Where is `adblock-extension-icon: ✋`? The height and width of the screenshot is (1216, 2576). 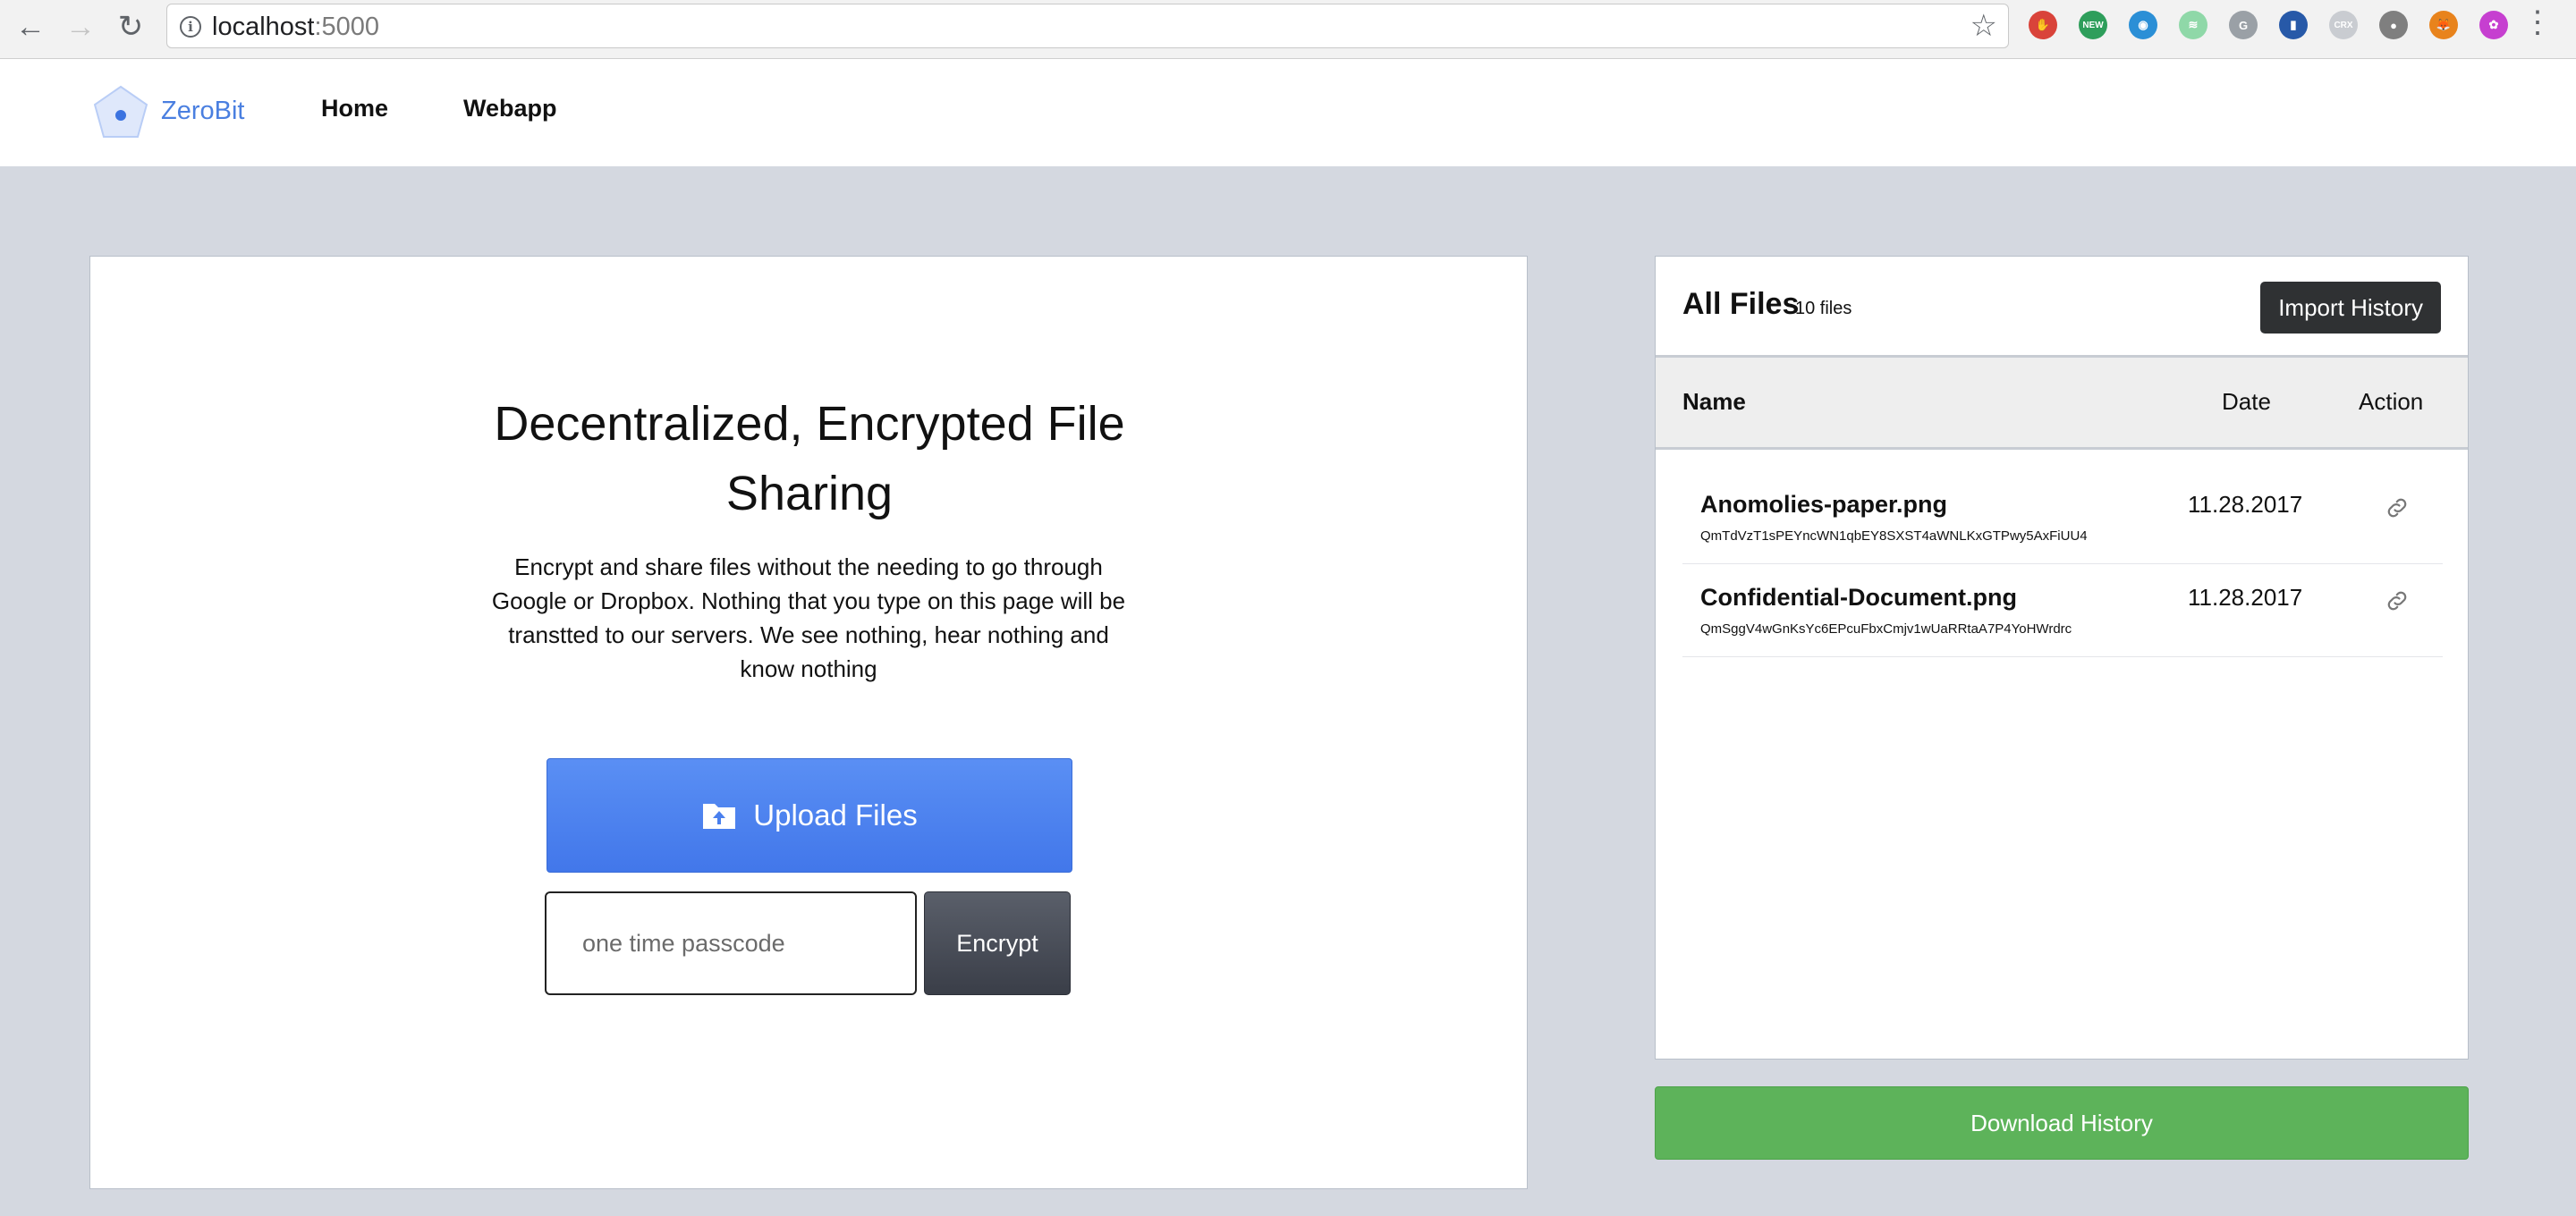 adblock-extension-icon: ✋ is located at coordinates (2043, 25).